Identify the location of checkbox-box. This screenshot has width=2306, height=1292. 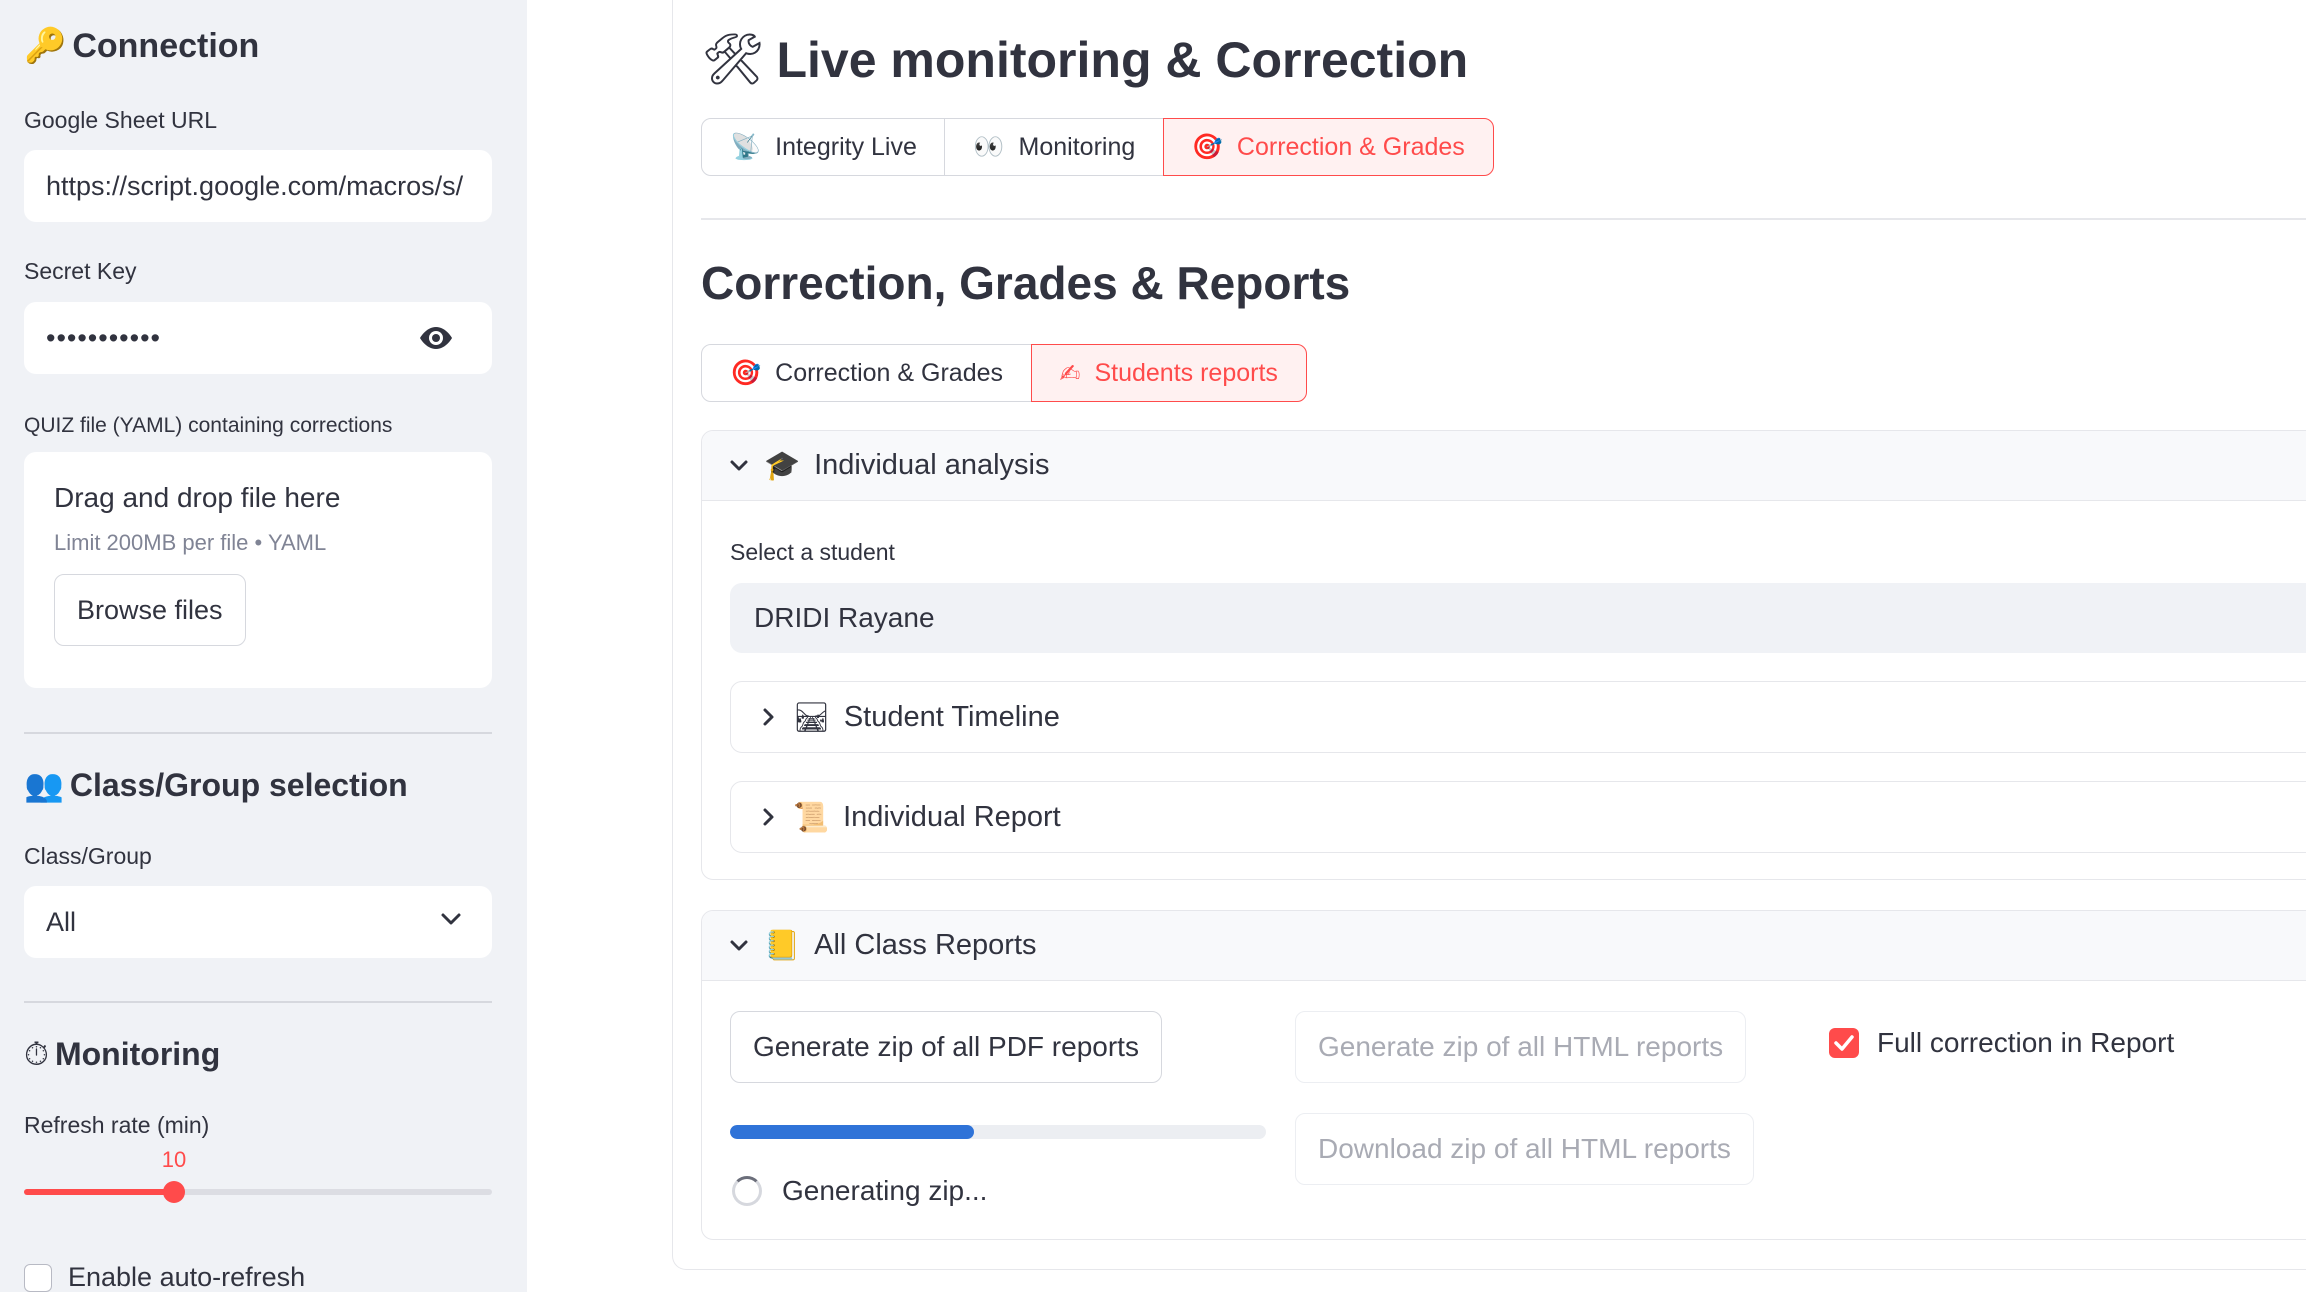
(38, 1277).